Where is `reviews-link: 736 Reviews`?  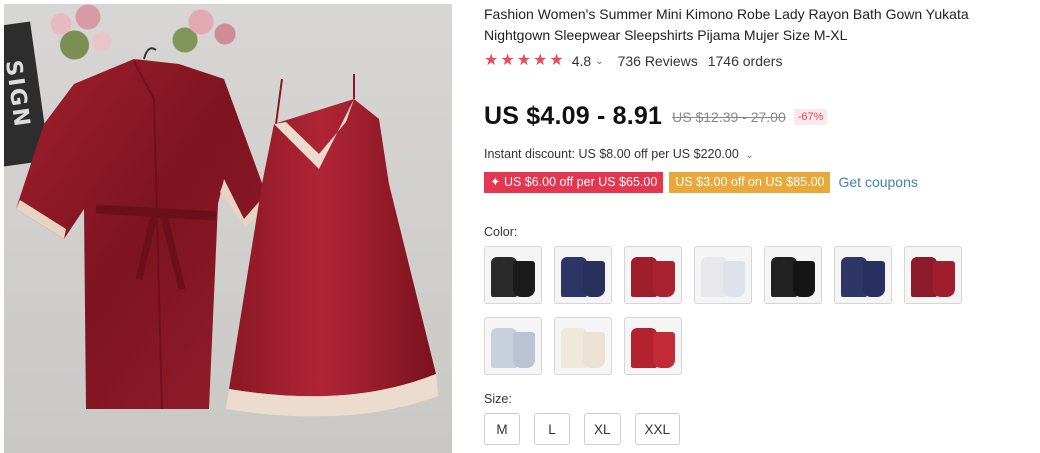 reviews-link: 736 Reviews is located at coordinates (658, 61).